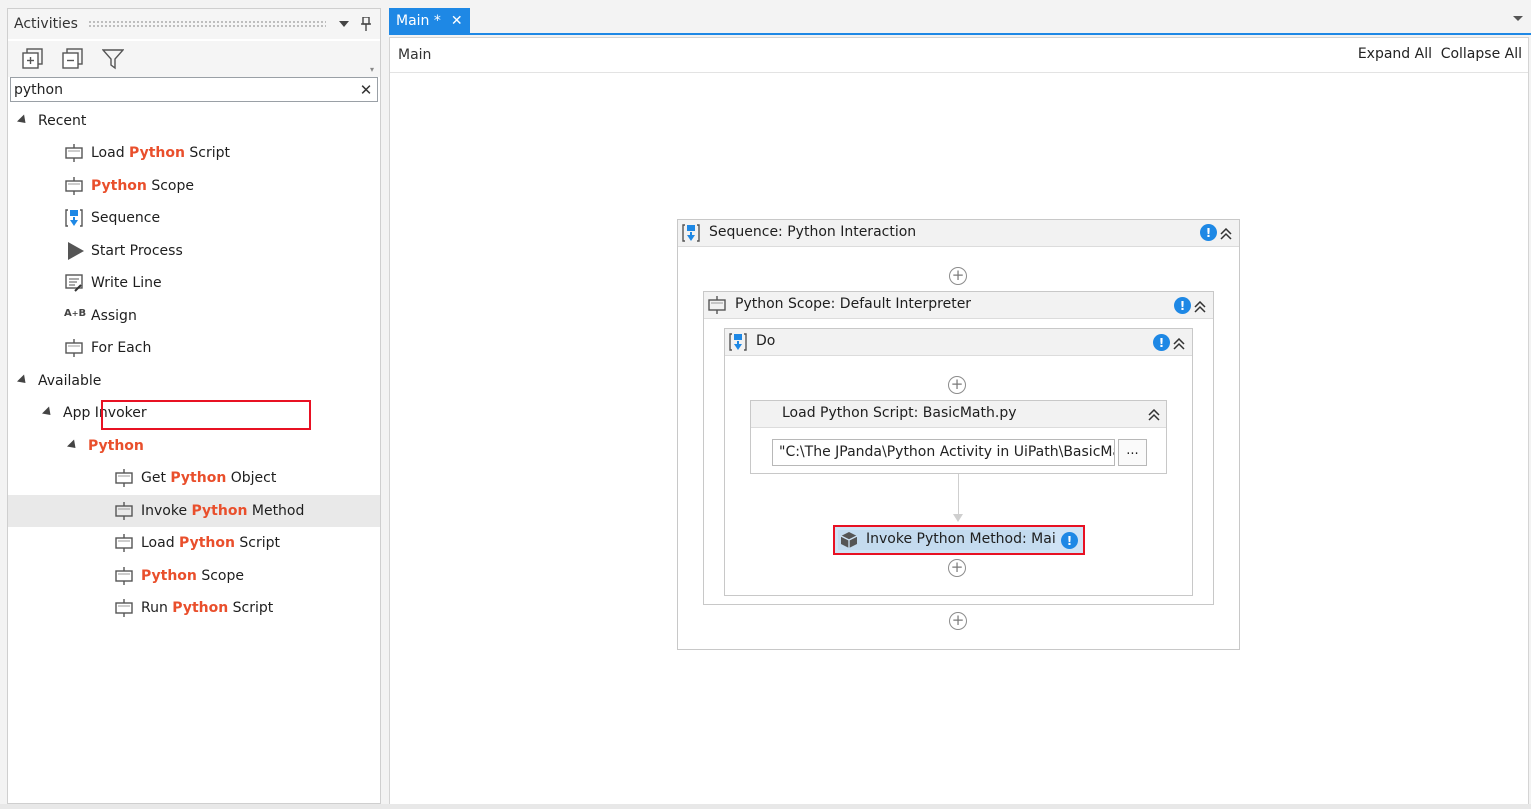 The height and width of the screenshot is (809, 1531). I want to click on tree-item-start-process: Start Process, so click(194, 251).